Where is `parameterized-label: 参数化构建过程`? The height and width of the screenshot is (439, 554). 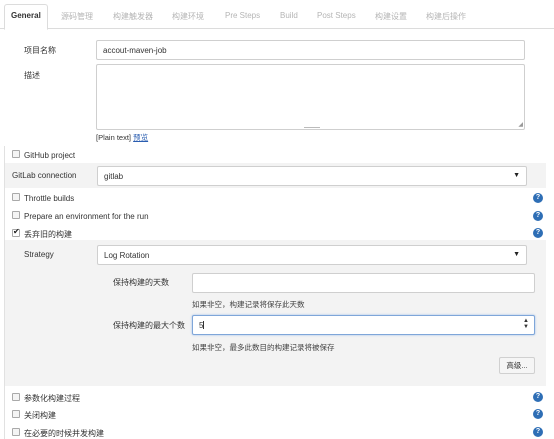
parameterized-label: 参数化构建过程 is located at coordinates (52, 398).